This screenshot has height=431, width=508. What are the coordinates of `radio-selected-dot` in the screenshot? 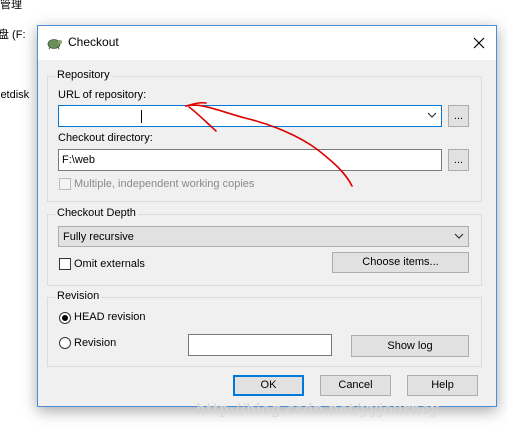 It's located at (65, 318).